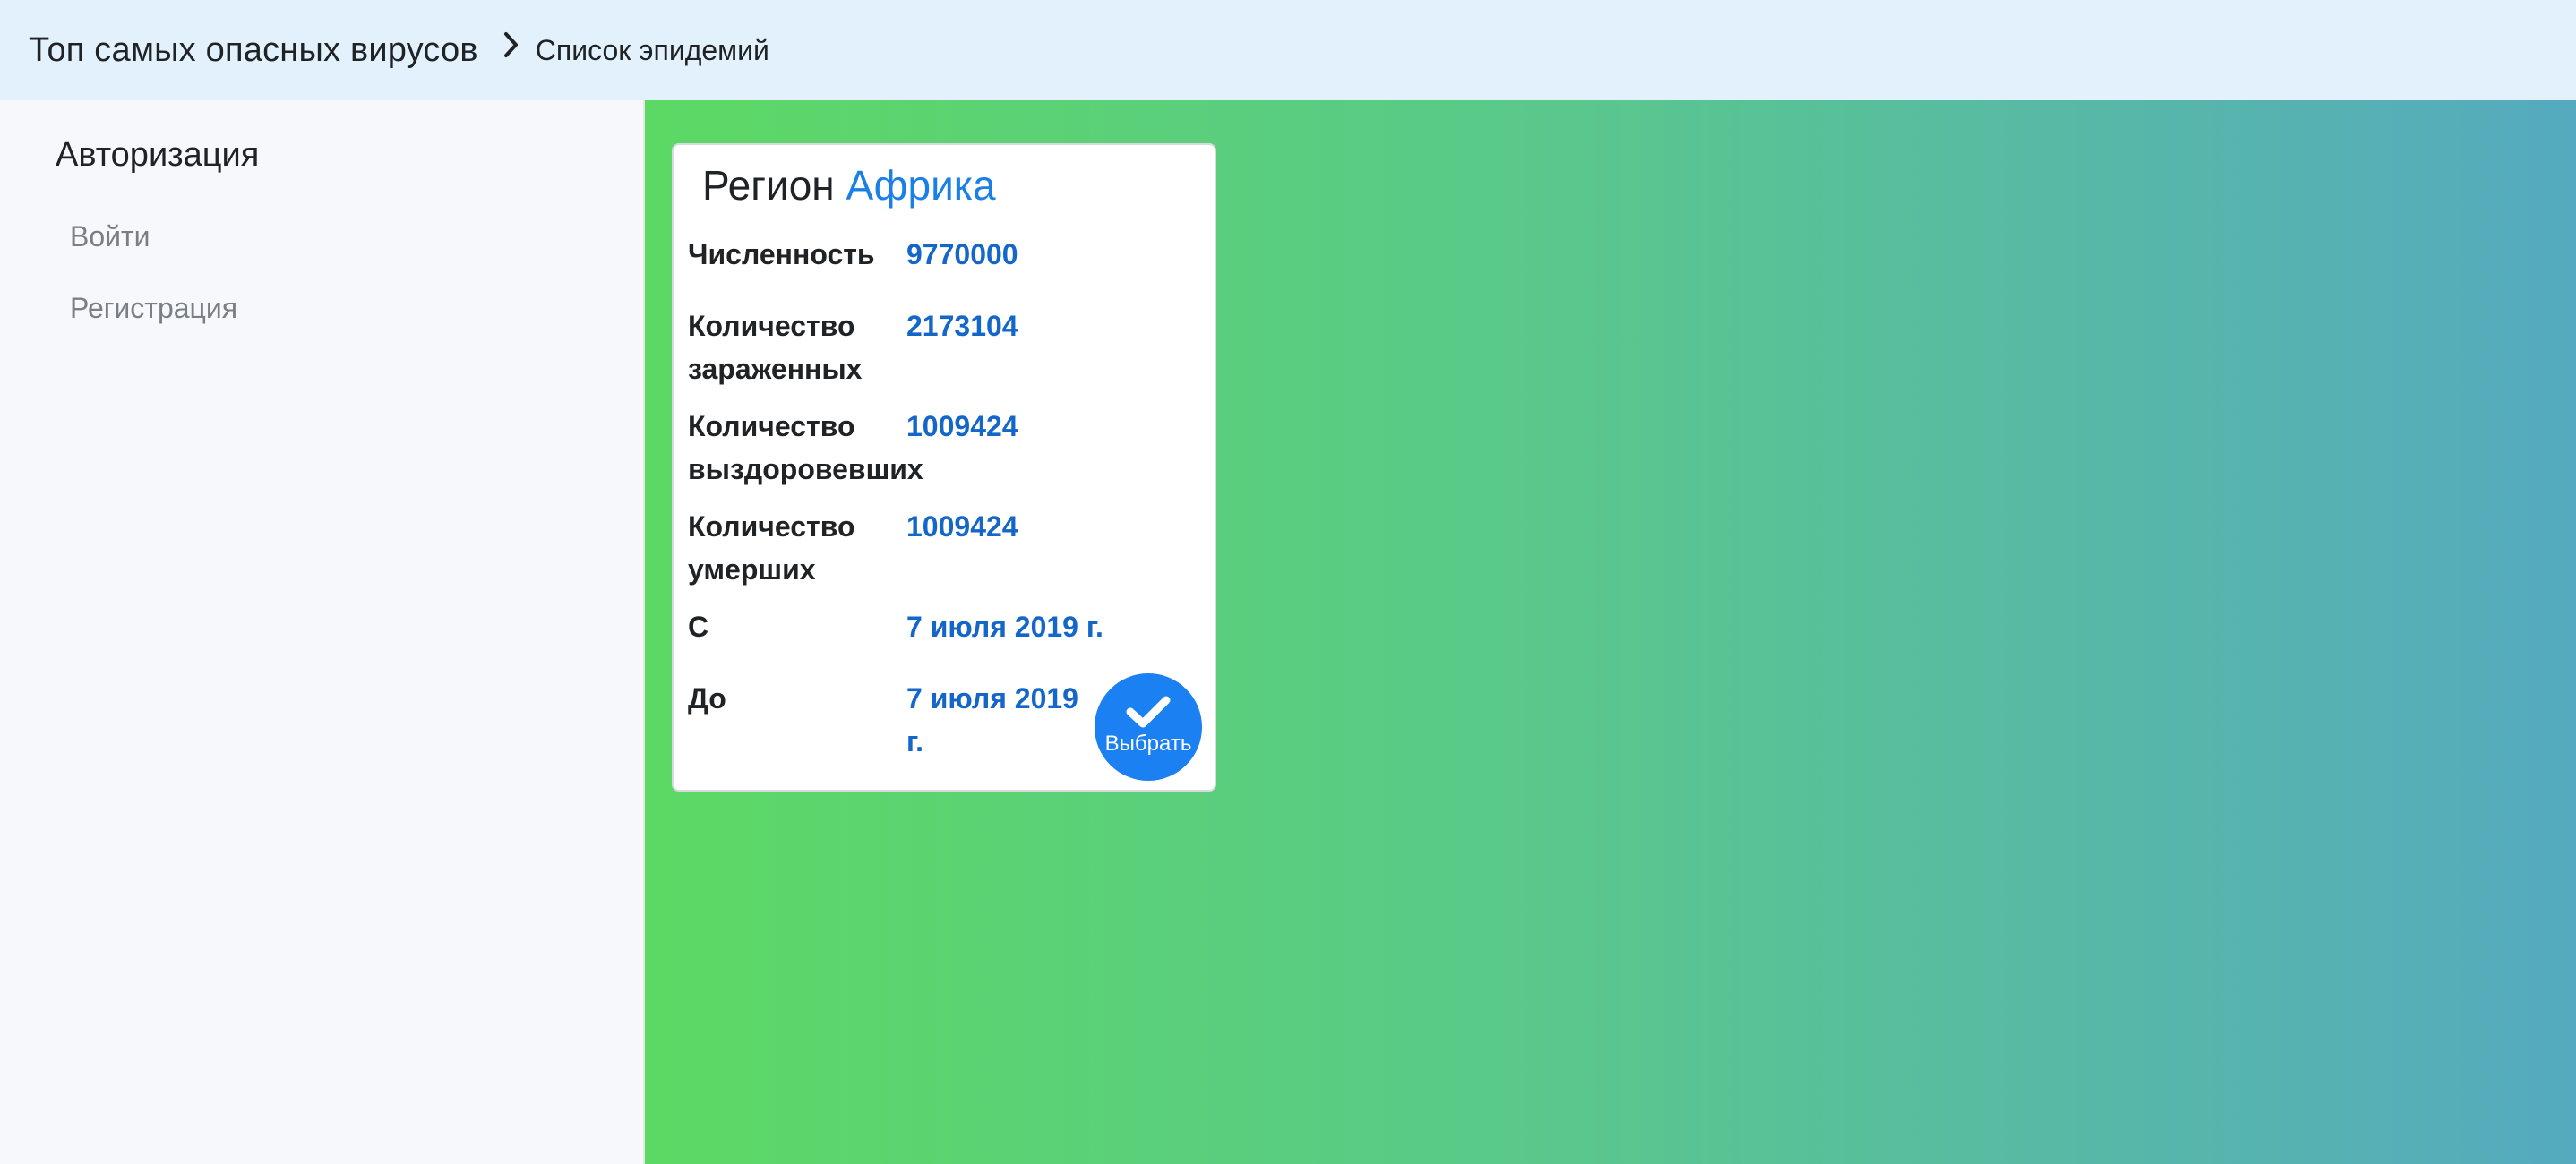 This screenshot has height=1164, width=2576. Describe the element at coordinates (153, 308) in the screenshot. I see `sidebar-item-register: Регистрация` at that location.